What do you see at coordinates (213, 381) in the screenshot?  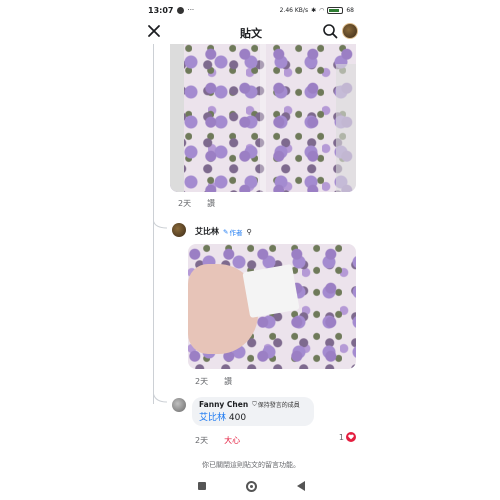 I see `author-comment-meta: 2天 讚` at bounding box center [213, 381].